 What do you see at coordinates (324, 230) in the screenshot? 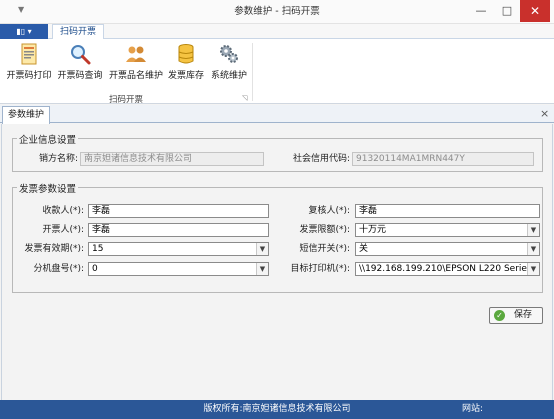
I see `invoice-limit-label: 发票限额(*):` at bounding box center [324, 230].